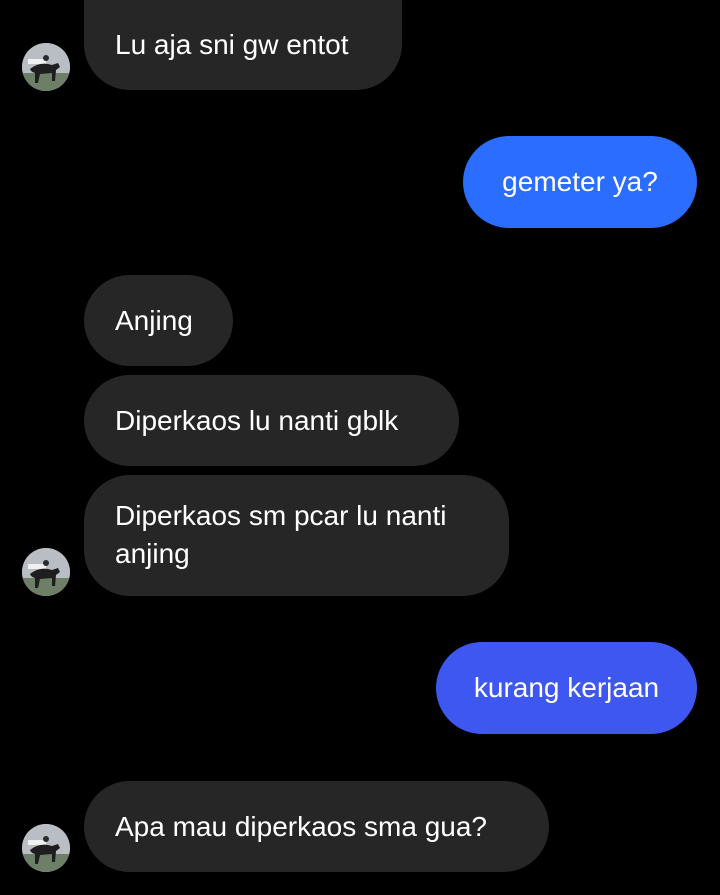 Image resolution: width=720 pixels, height=895 pixels. What do you see at coordinates (257, 420) in the screenshot?
I see `message-text: Diperkaos lu nanti gblk` at bounding box center [257, 420].